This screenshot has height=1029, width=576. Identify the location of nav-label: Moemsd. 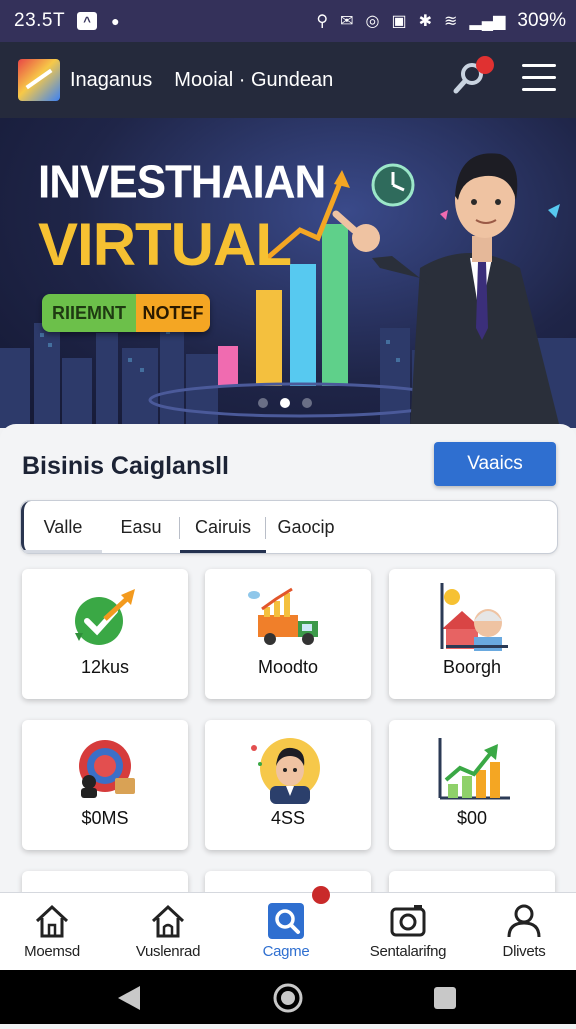
(52, 951).